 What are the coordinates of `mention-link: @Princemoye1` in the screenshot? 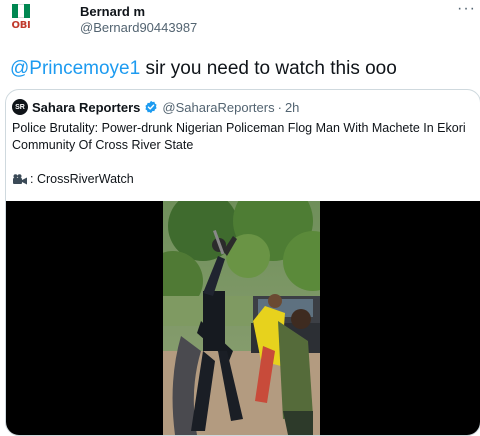 It's located at (75, 68).